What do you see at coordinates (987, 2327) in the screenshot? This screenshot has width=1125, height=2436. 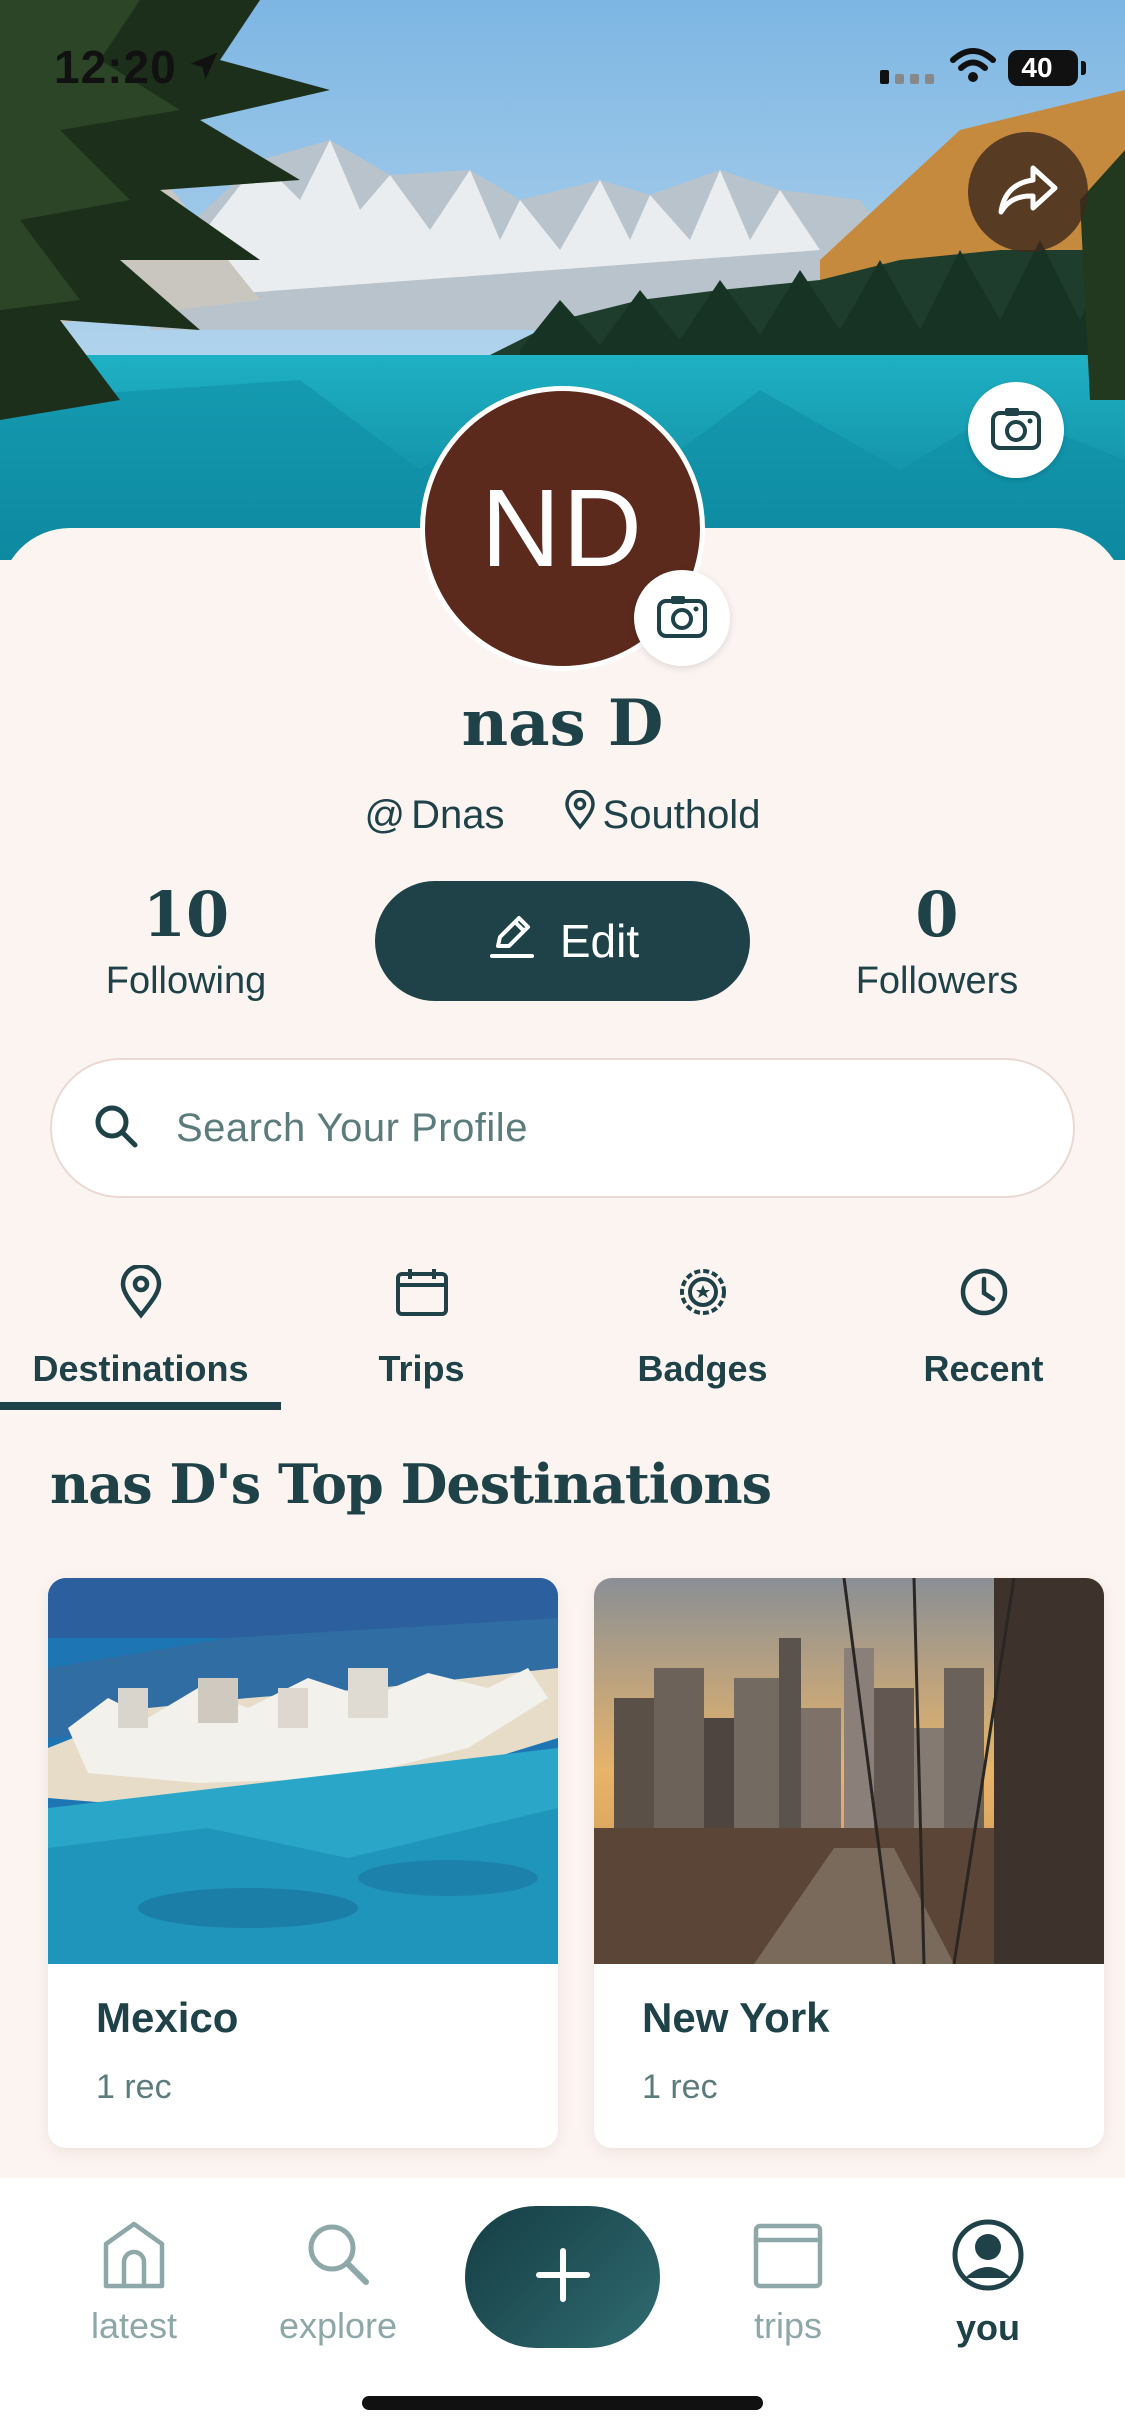 I see `nav-label: you` at bounding box center [987, 2327].